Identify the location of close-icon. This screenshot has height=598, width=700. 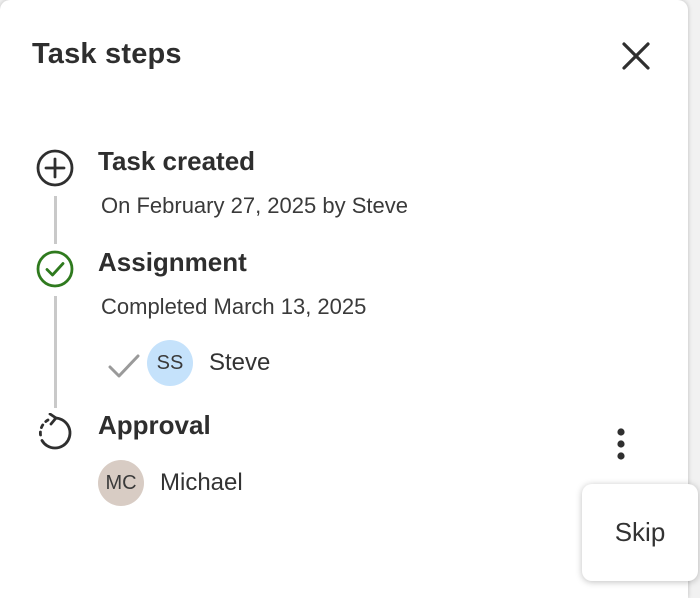
(636, 56).